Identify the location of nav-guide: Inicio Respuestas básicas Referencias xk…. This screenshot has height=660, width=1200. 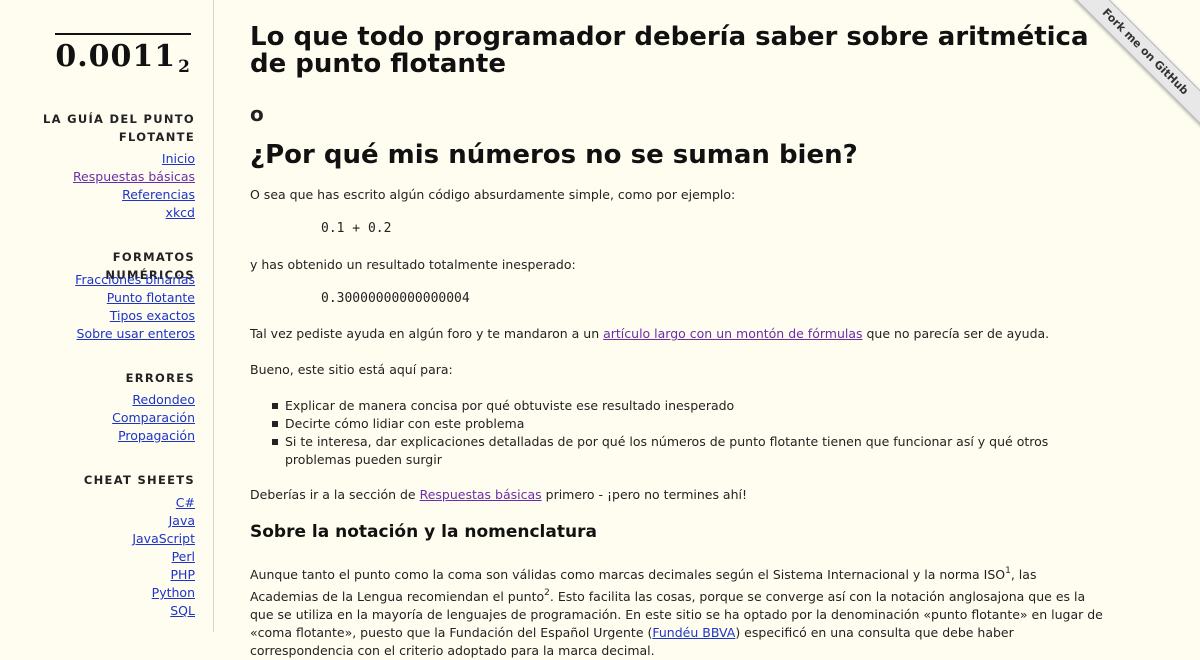
(134, 186).